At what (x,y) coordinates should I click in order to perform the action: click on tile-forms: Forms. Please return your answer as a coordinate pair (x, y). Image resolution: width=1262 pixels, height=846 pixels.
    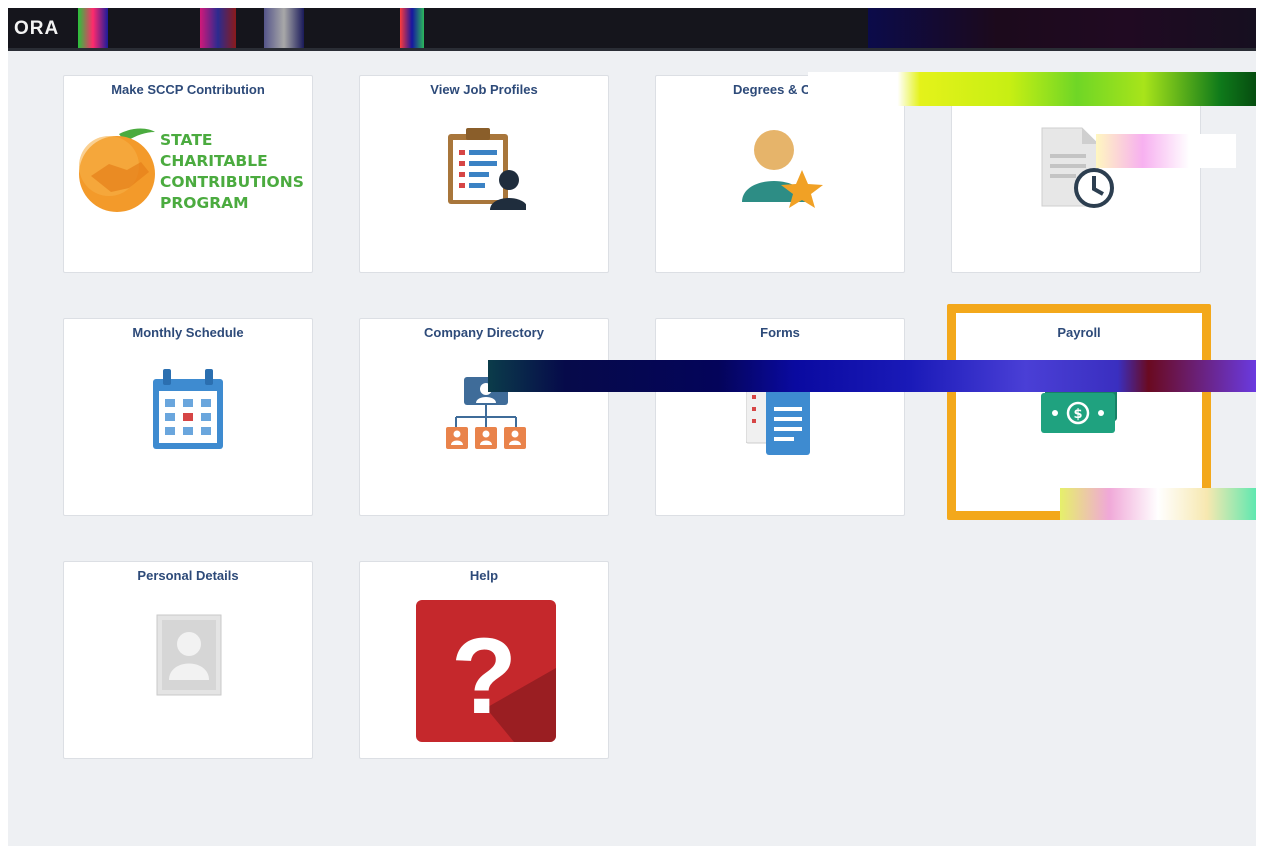
    Looking at the image, I should click on (780, 417).